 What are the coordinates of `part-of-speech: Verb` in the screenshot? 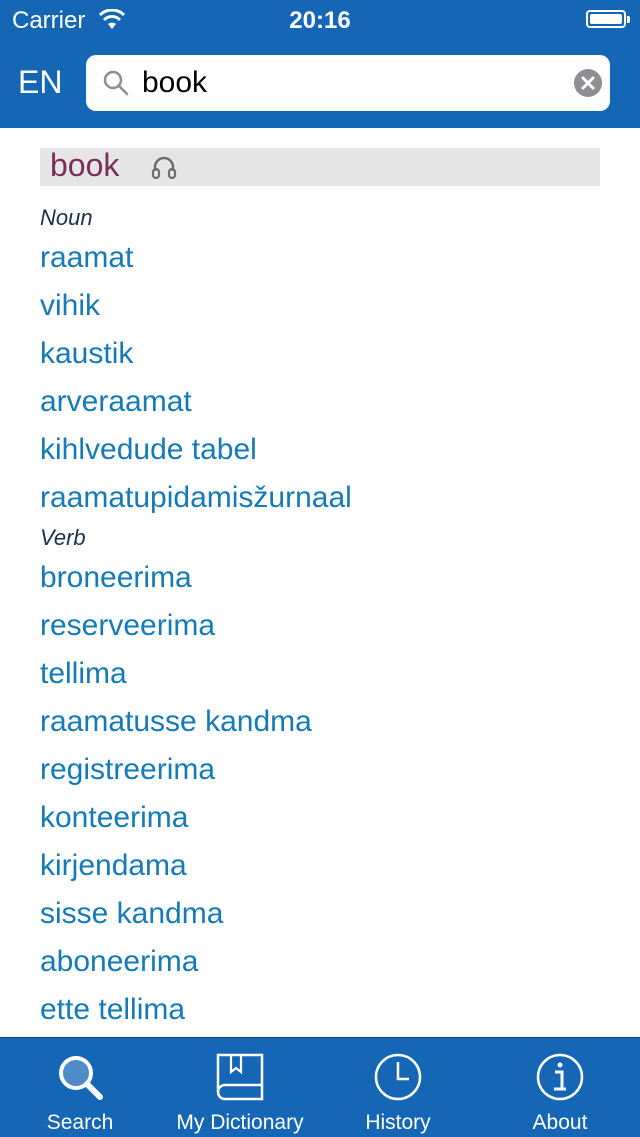 It's located at (63, 537).